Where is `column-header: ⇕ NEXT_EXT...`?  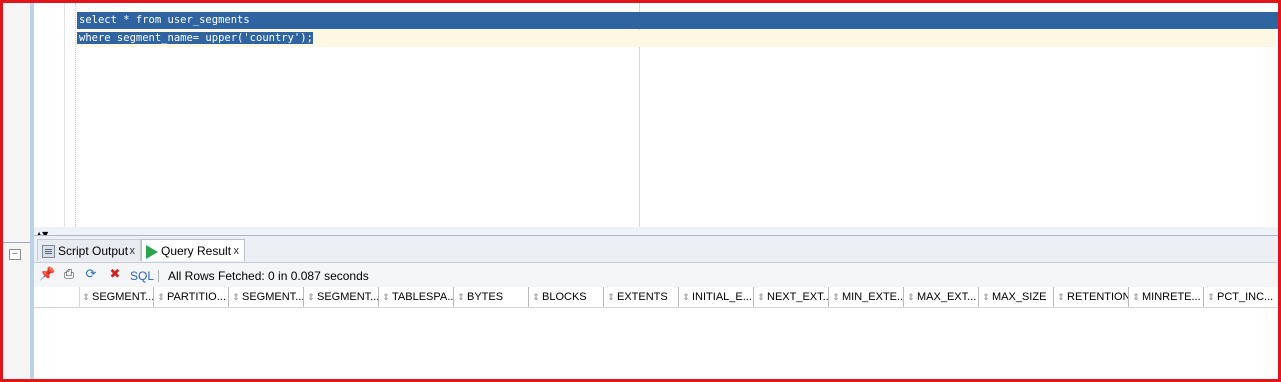 column-header: ⇕ NEXT_EXT... is located at coordinates (792, 297).